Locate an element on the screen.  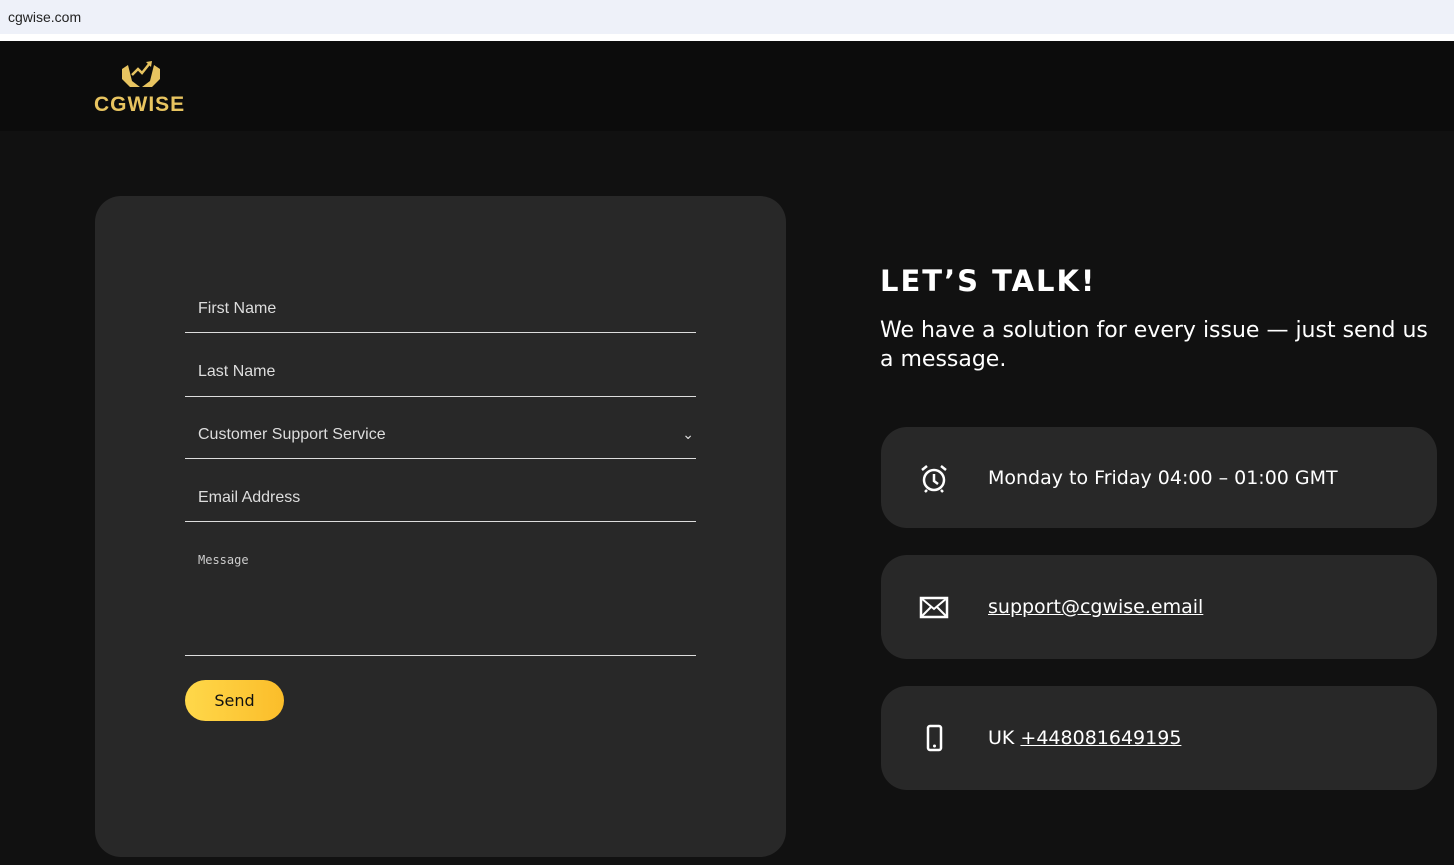
email-input: Email Address is located at coordinates (440, 505).